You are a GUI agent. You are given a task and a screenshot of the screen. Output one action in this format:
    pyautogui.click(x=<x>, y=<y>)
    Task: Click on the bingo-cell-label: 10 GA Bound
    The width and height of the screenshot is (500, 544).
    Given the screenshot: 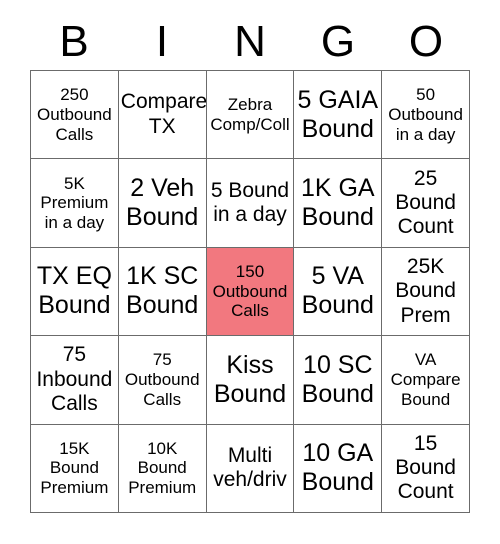 What is the action you would take?
    pyautogui.click(x=337, y=468)
    